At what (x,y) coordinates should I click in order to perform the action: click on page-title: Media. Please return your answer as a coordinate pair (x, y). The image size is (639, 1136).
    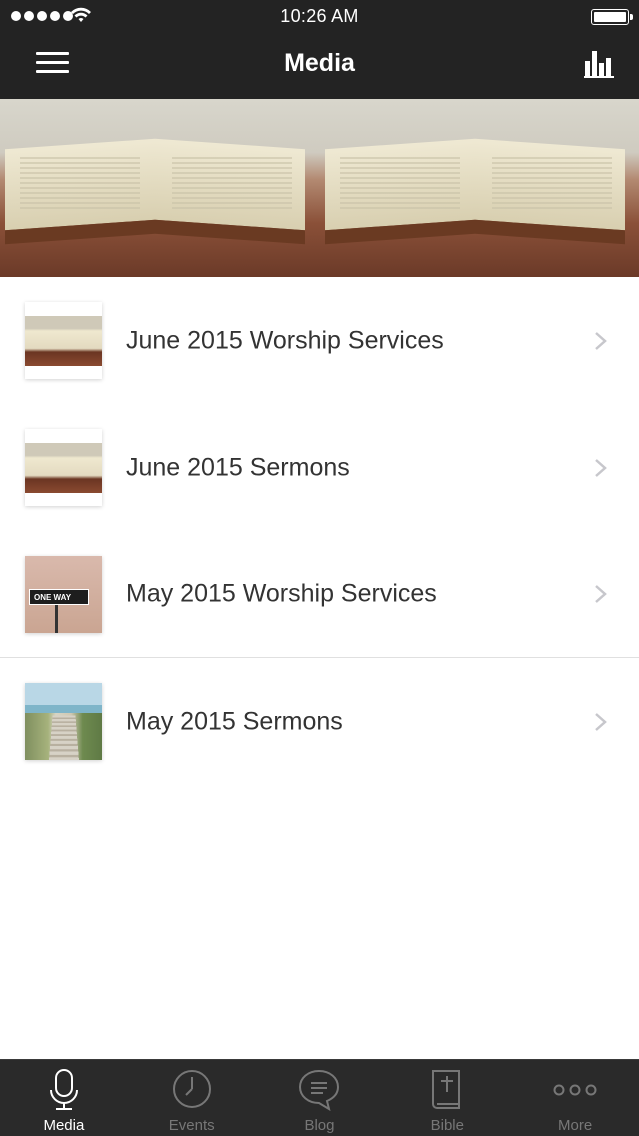
    Looking at the image, I should click on (319, 63).